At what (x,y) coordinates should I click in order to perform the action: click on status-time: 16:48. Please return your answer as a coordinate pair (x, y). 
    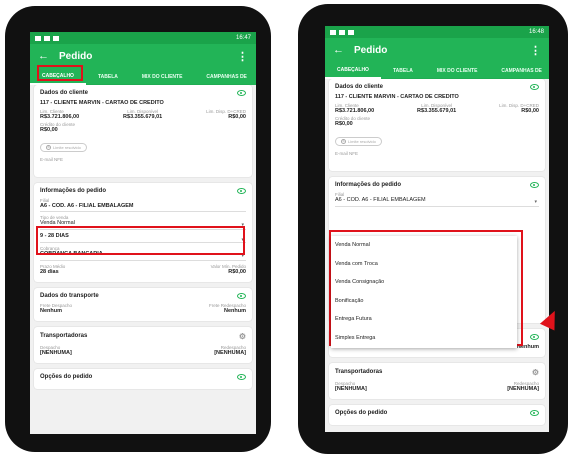
    Looking at the image, I should click on (536, 32).